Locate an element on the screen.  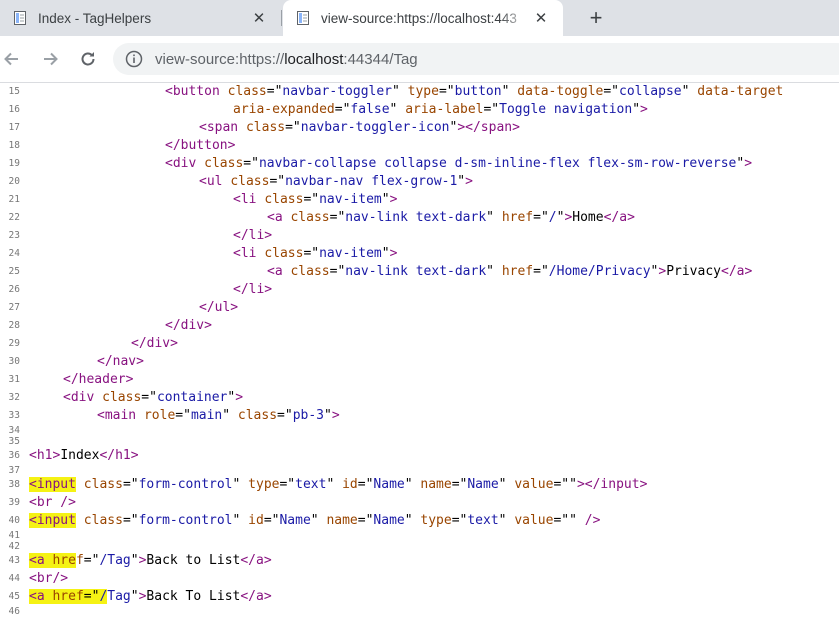
code-token: Home is located at coordinates (588, 217).